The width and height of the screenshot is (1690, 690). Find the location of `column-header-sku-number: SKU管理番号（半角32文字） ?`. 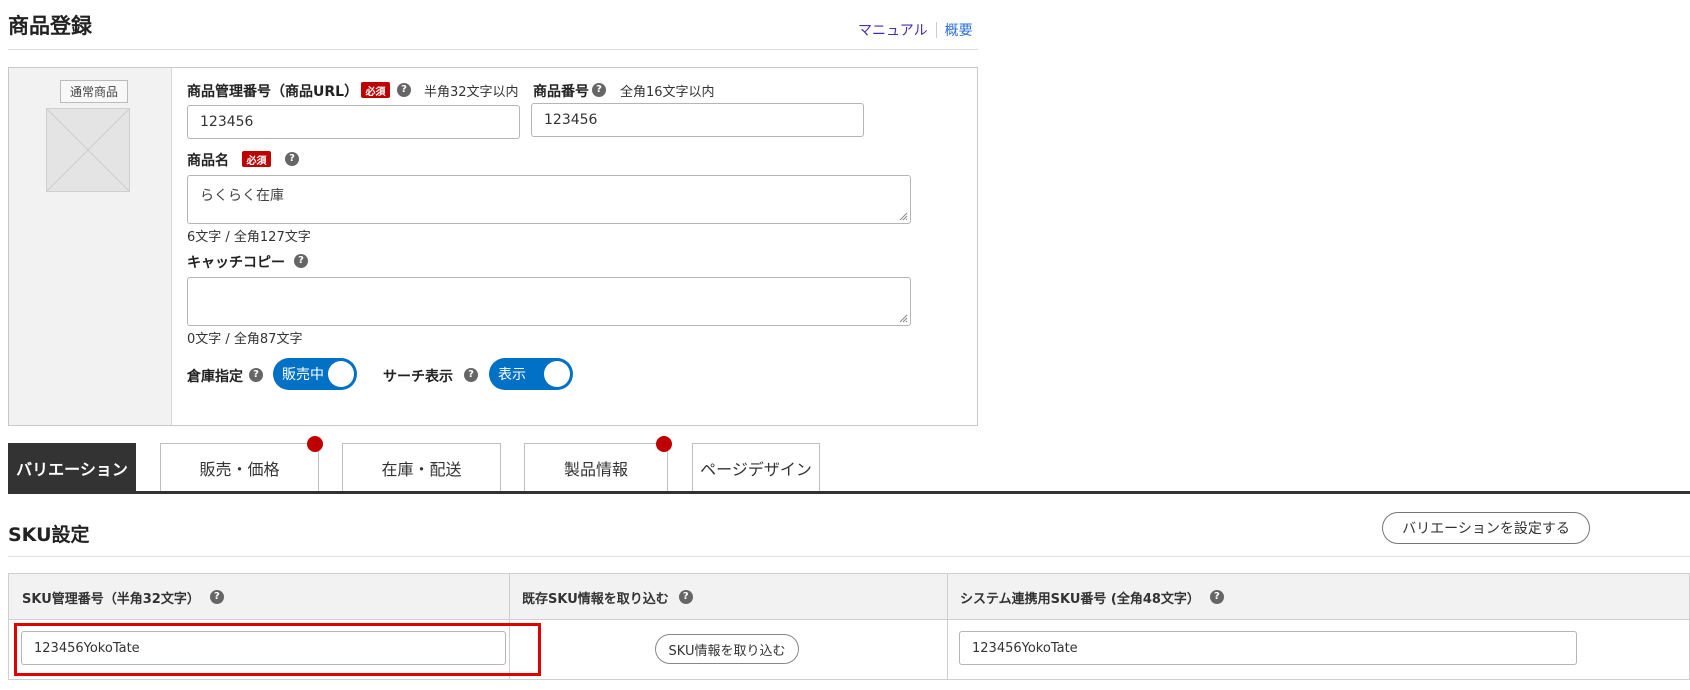

column-header-sku-number: SKU管理番号（半角32文字） ? is located at coordinates (116, 597).